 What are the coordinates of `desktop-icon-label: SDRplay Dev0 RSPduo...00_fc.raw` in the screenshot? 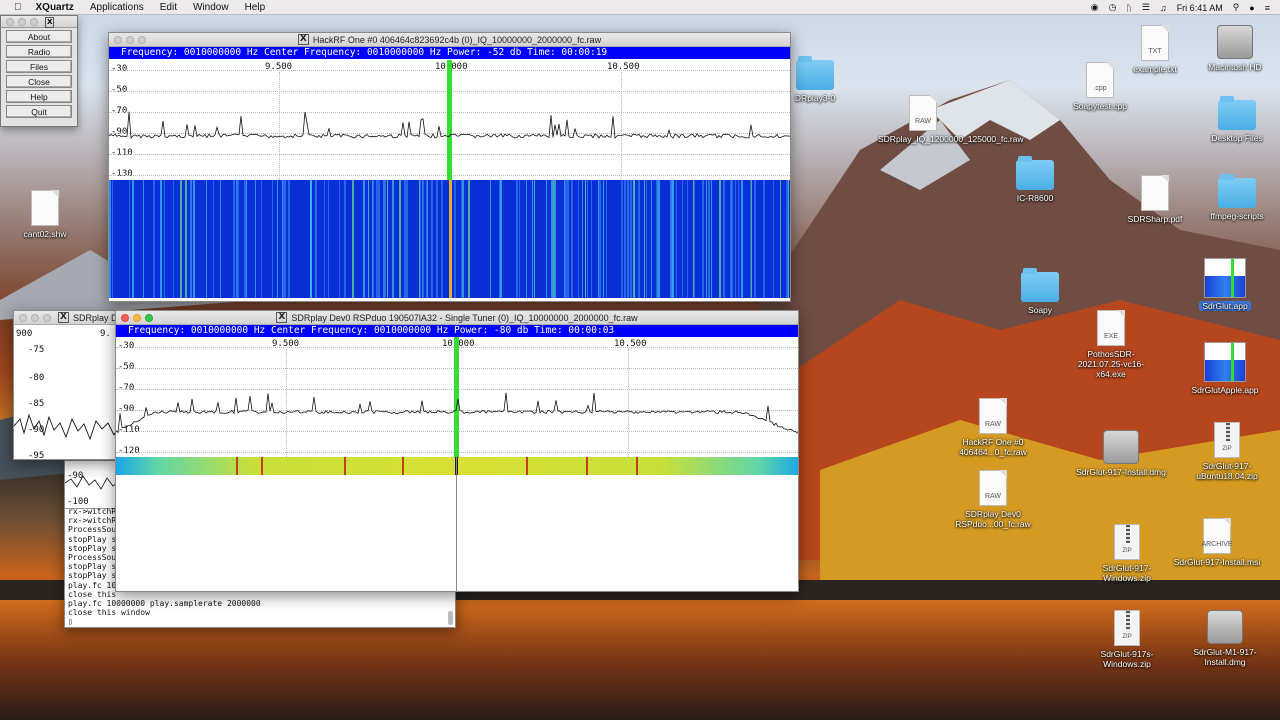 It's located at (993, 519).